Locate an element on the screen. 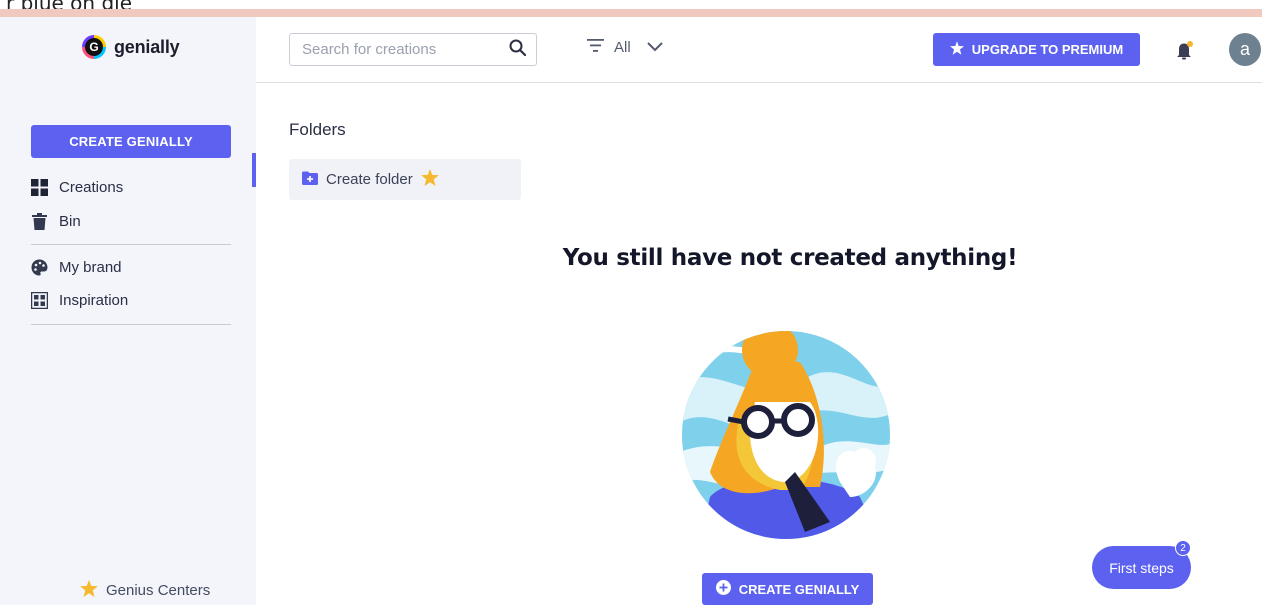 This screenshot has height=605, width=1262. bell-icon is located at coordinates (1185, 50).